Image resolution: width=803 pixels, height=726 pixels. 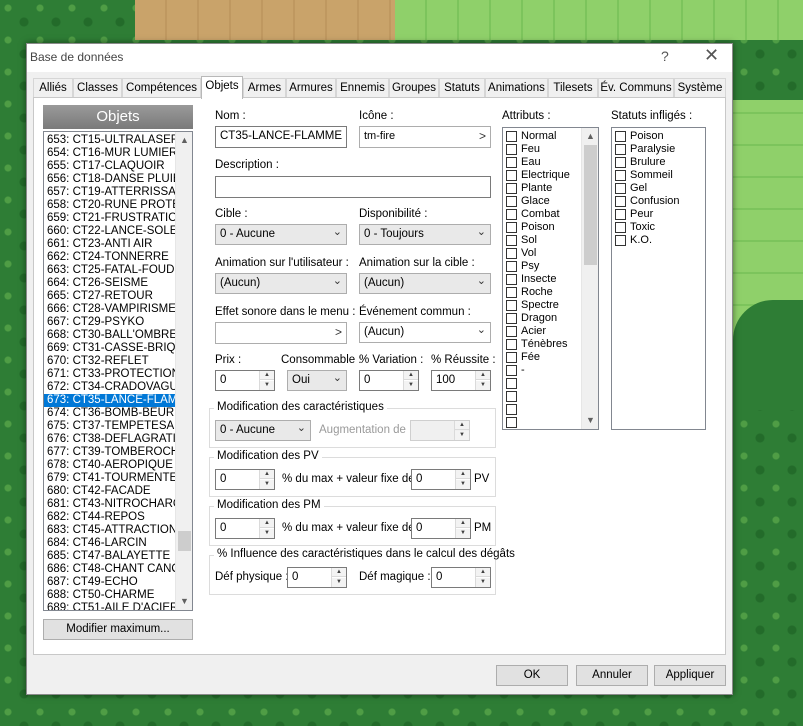 I want to click on list-item: 679: CT41-TOURMENTE, so click(x=109, y=478).